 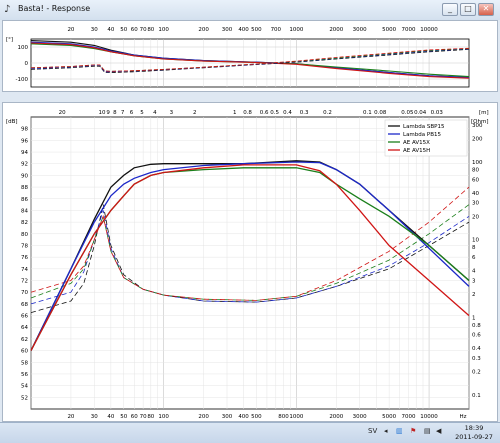 What do you see at coordinates (250, 10) in the screenshot?
I see `title-bar: ♪ Basta! - Response _ □ ✕` at bounding box center [250, 10].